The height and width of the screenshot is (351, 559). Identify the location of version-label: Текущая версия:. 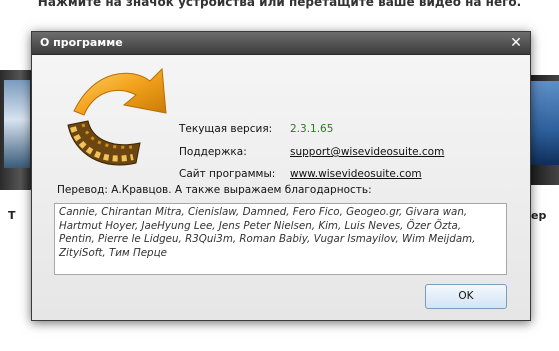
(226, 129).